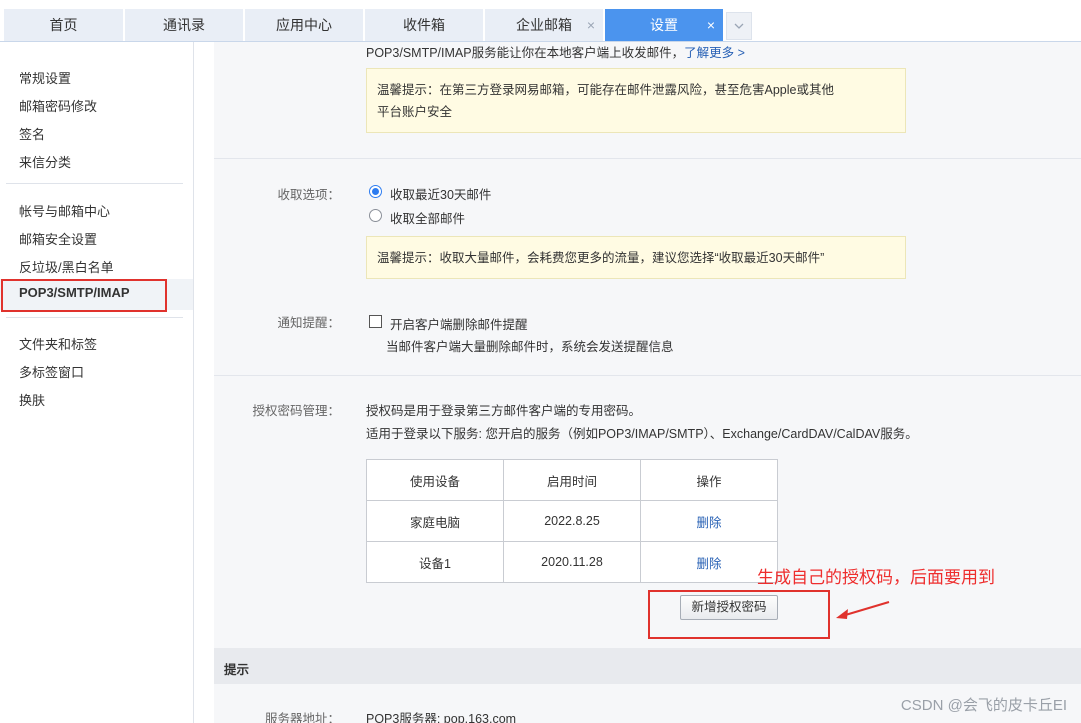 Image resolution: width=1081 pixels, height=723 pixels. I want to click on watermark: CSDN @会飞的皮卡丘EI, so click(983, 705).